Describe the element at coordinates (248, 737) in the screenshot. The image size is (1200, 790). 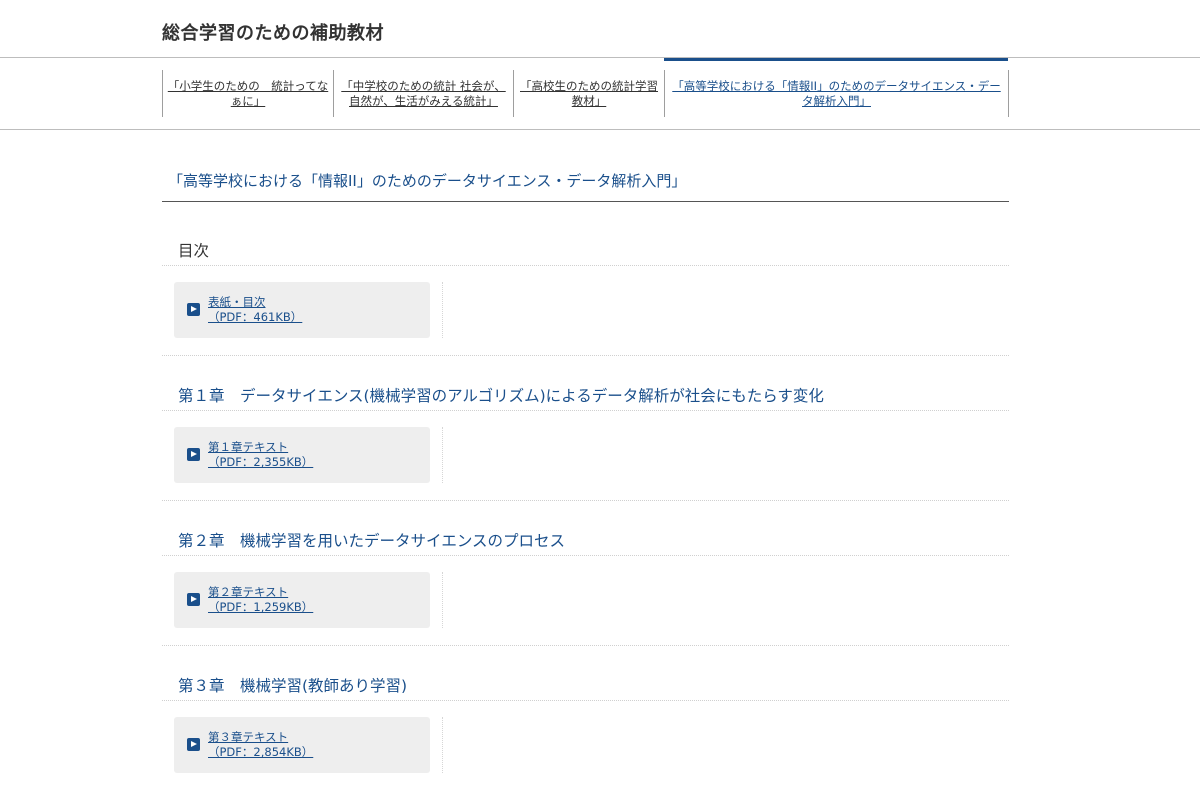
I see `pdf-link-name: 第３章テキスト` at that location.